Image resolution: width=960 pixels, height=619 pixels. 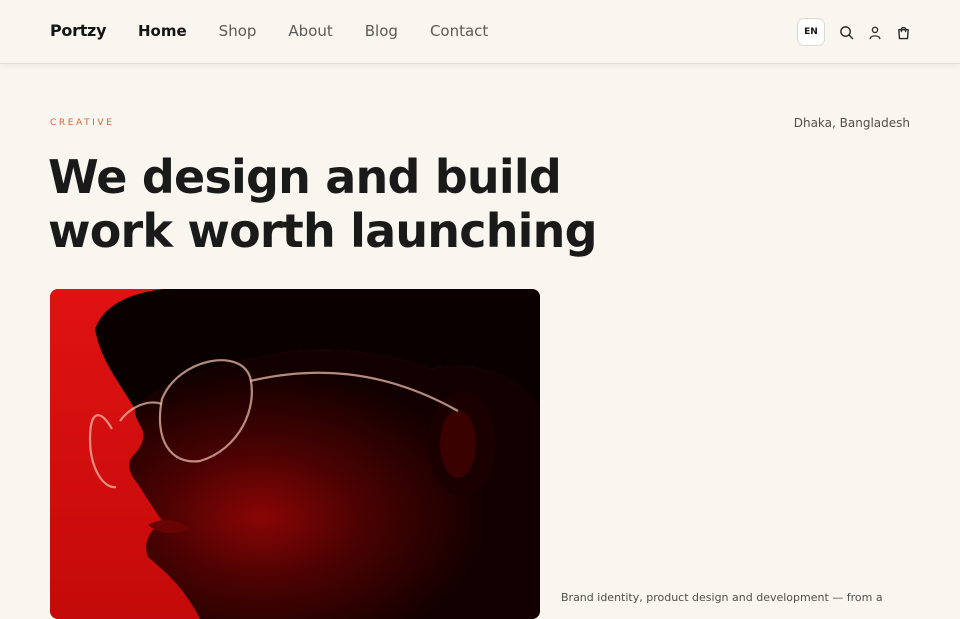 I want to click on hero-headline: We design and build work worth launching, so click(x=348, y=204).